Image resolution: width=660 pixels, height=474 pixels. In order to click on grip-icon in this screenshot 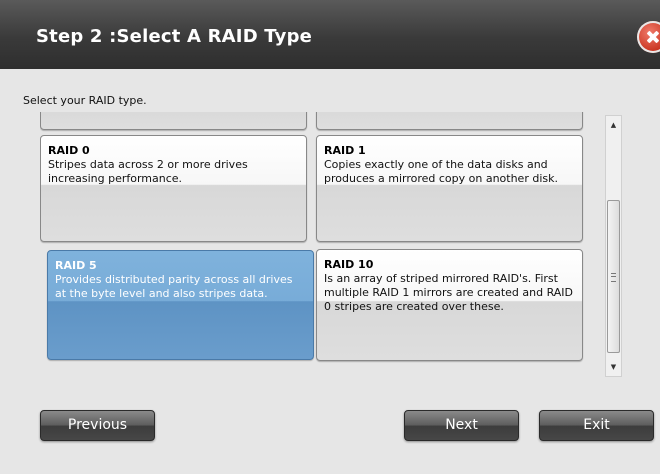, I will do `click(613, 277)`.